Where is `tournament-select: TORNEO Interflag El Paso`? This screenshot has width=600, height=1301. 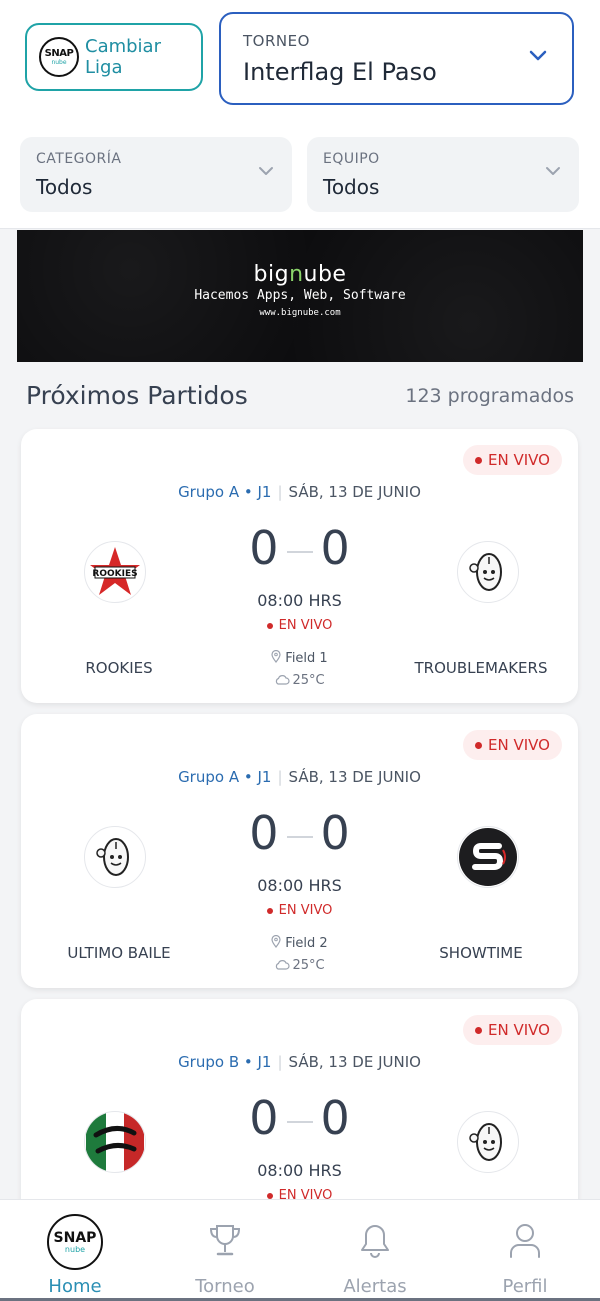 tournament-select: TORNEO Interflag El Paso is located at coordinates (396, 58).